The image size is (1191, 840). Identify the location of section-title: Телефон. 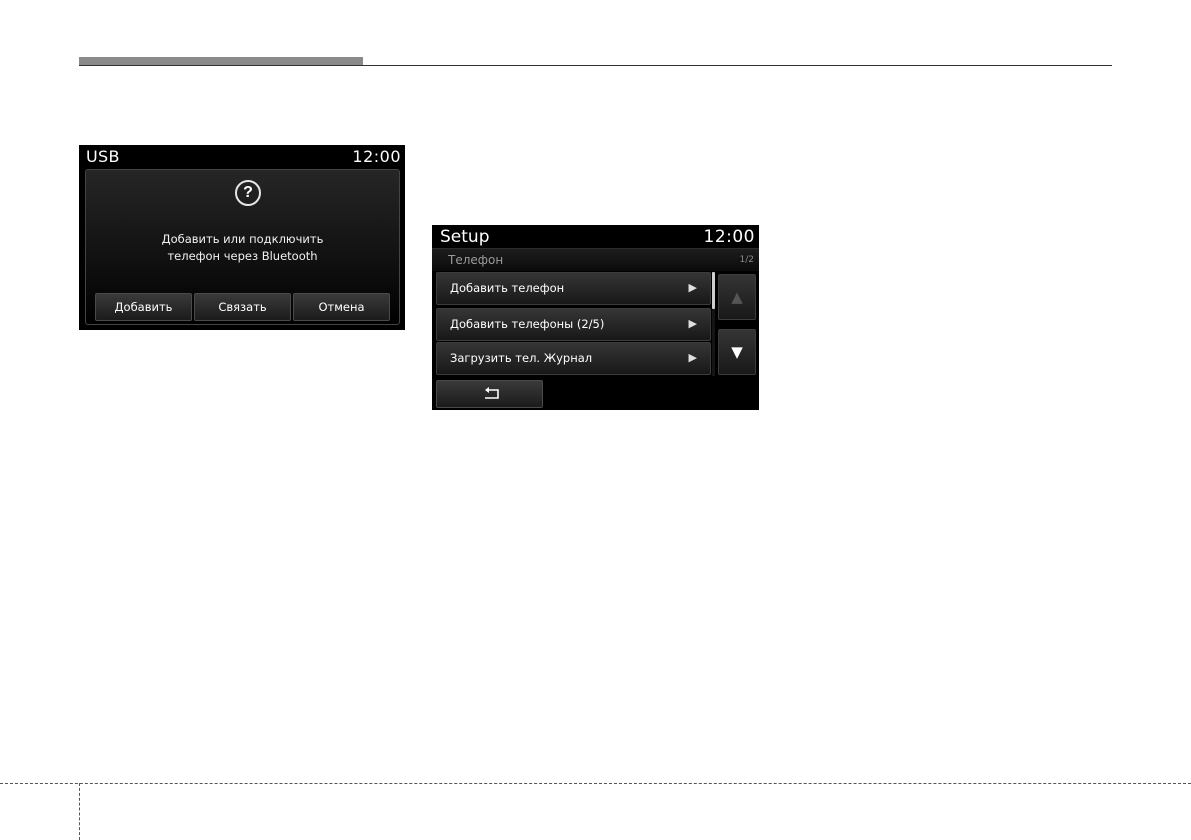
(476, 260).